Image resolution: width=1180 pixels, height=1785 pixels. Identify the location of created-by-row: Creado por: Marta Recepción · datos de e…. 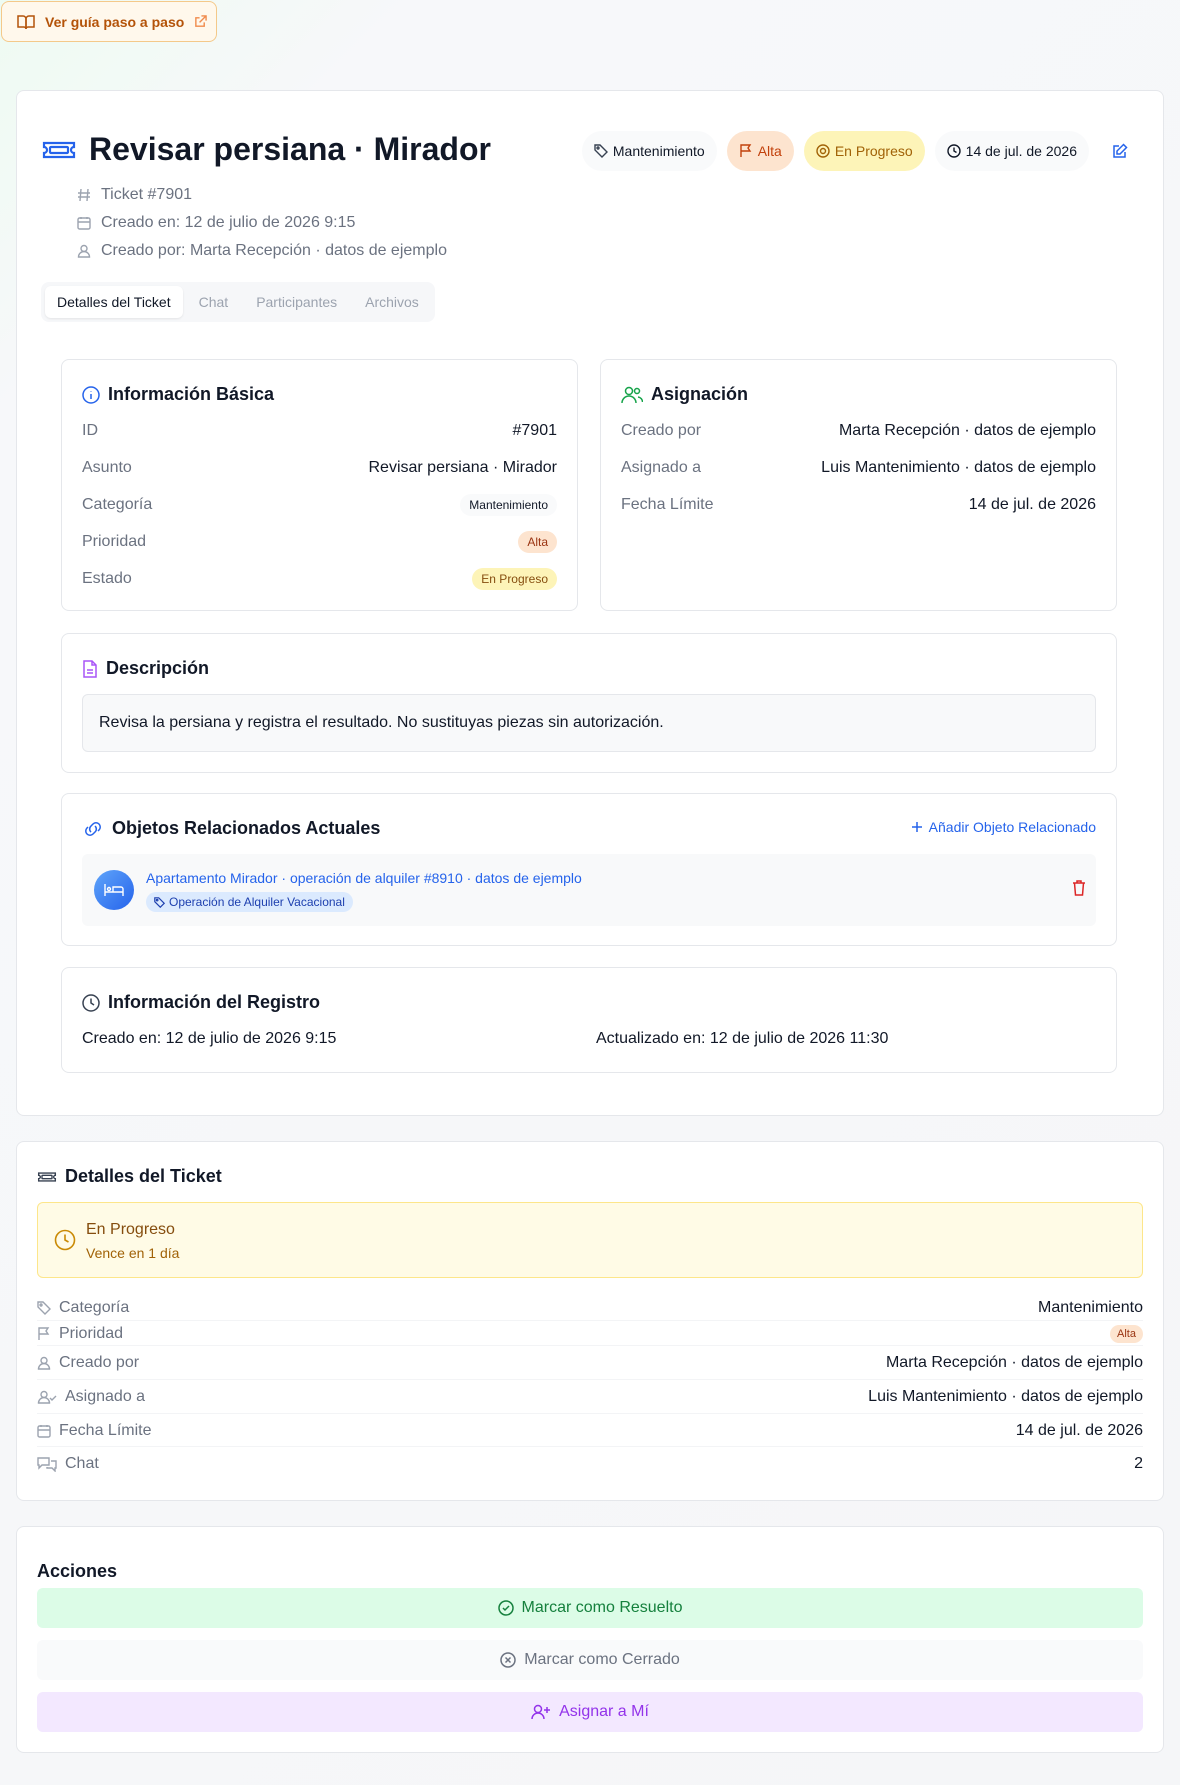
(262, 251).